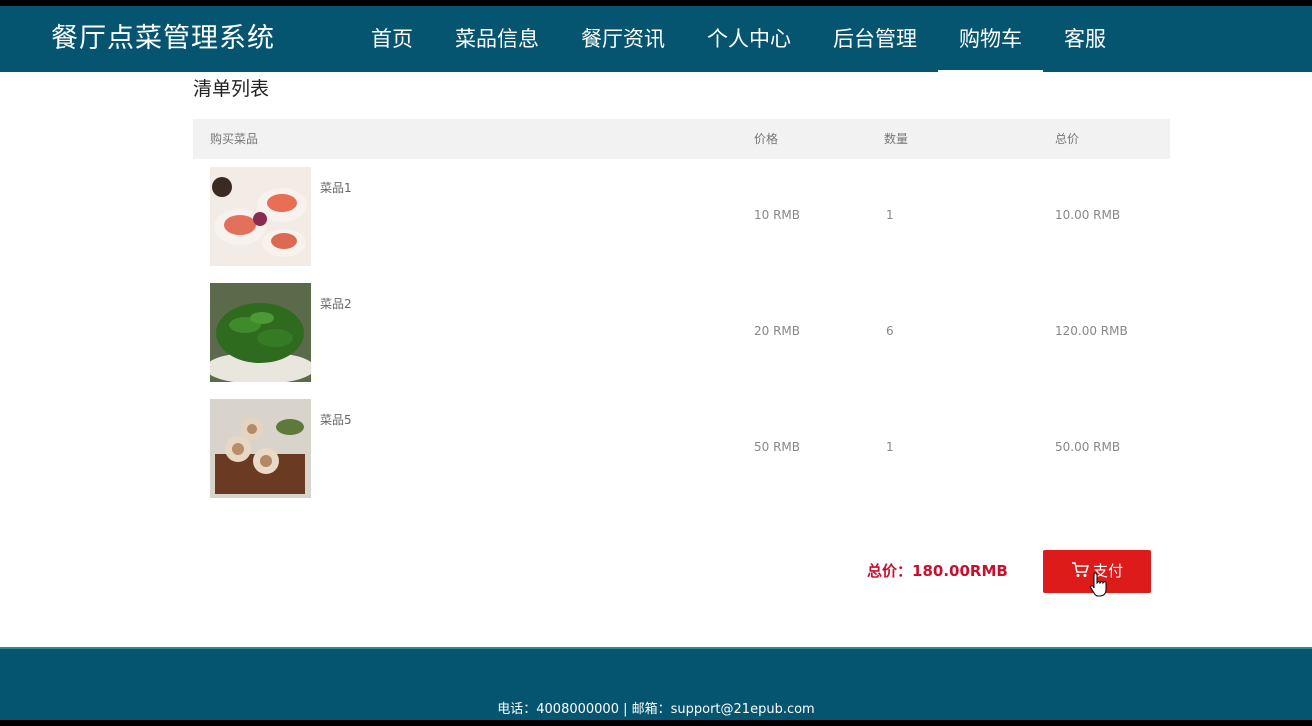  I want to click on dish-price: 20 RMB, so click(777, 331).